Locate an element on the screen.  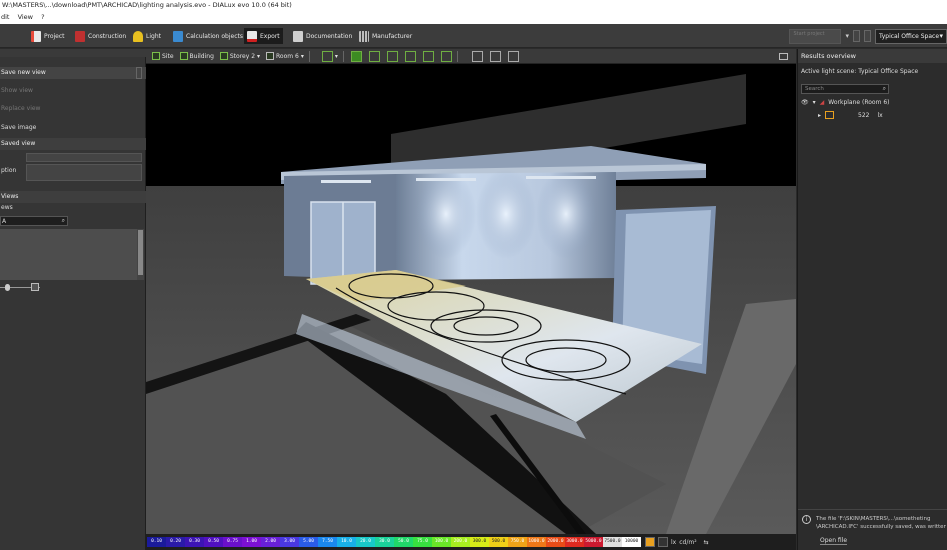
unit-luminance-toggle: cd/m² is located at coordinates (687, 542).